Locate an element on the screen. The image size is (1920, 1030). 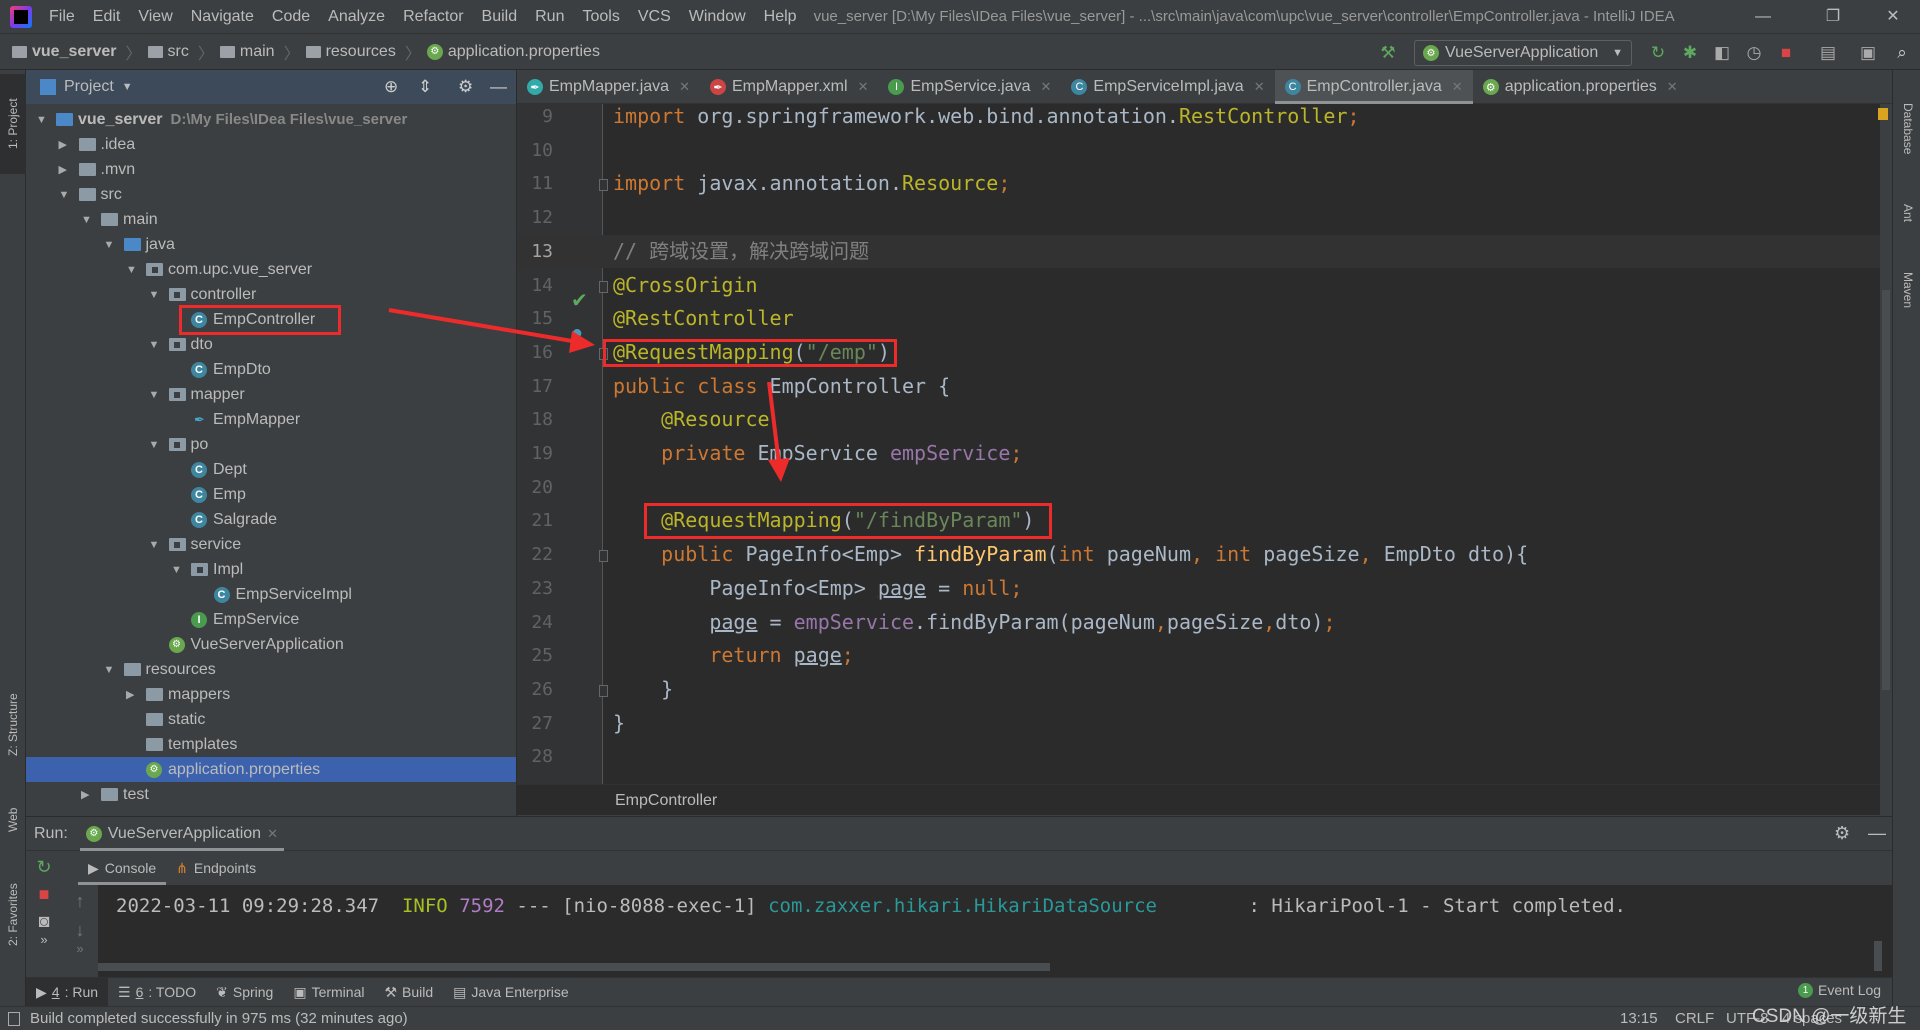
build-hammer-icon: ⚒ is located at coordinates (1388, 53).